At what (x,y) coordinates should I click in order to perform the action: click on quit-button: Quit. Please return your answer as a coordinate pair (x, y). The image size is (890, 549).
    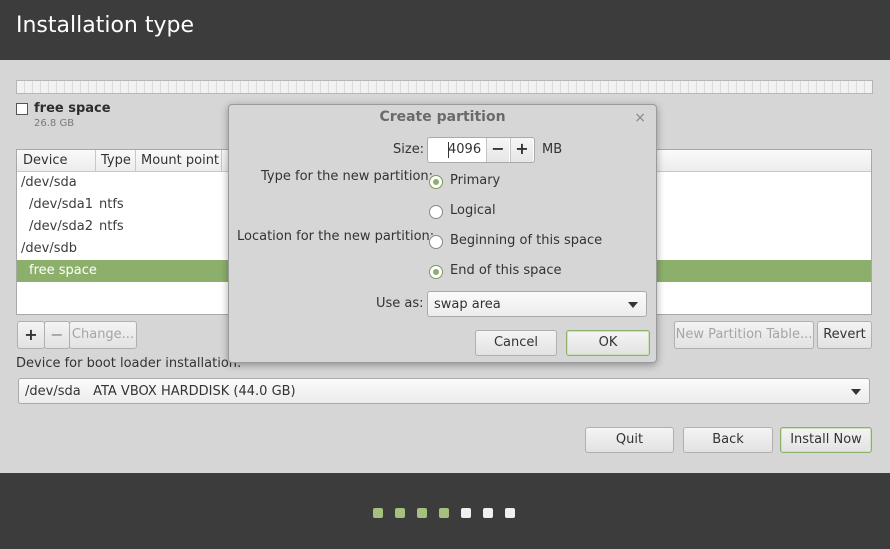
    Looking at the image, I should click on (629, 440).